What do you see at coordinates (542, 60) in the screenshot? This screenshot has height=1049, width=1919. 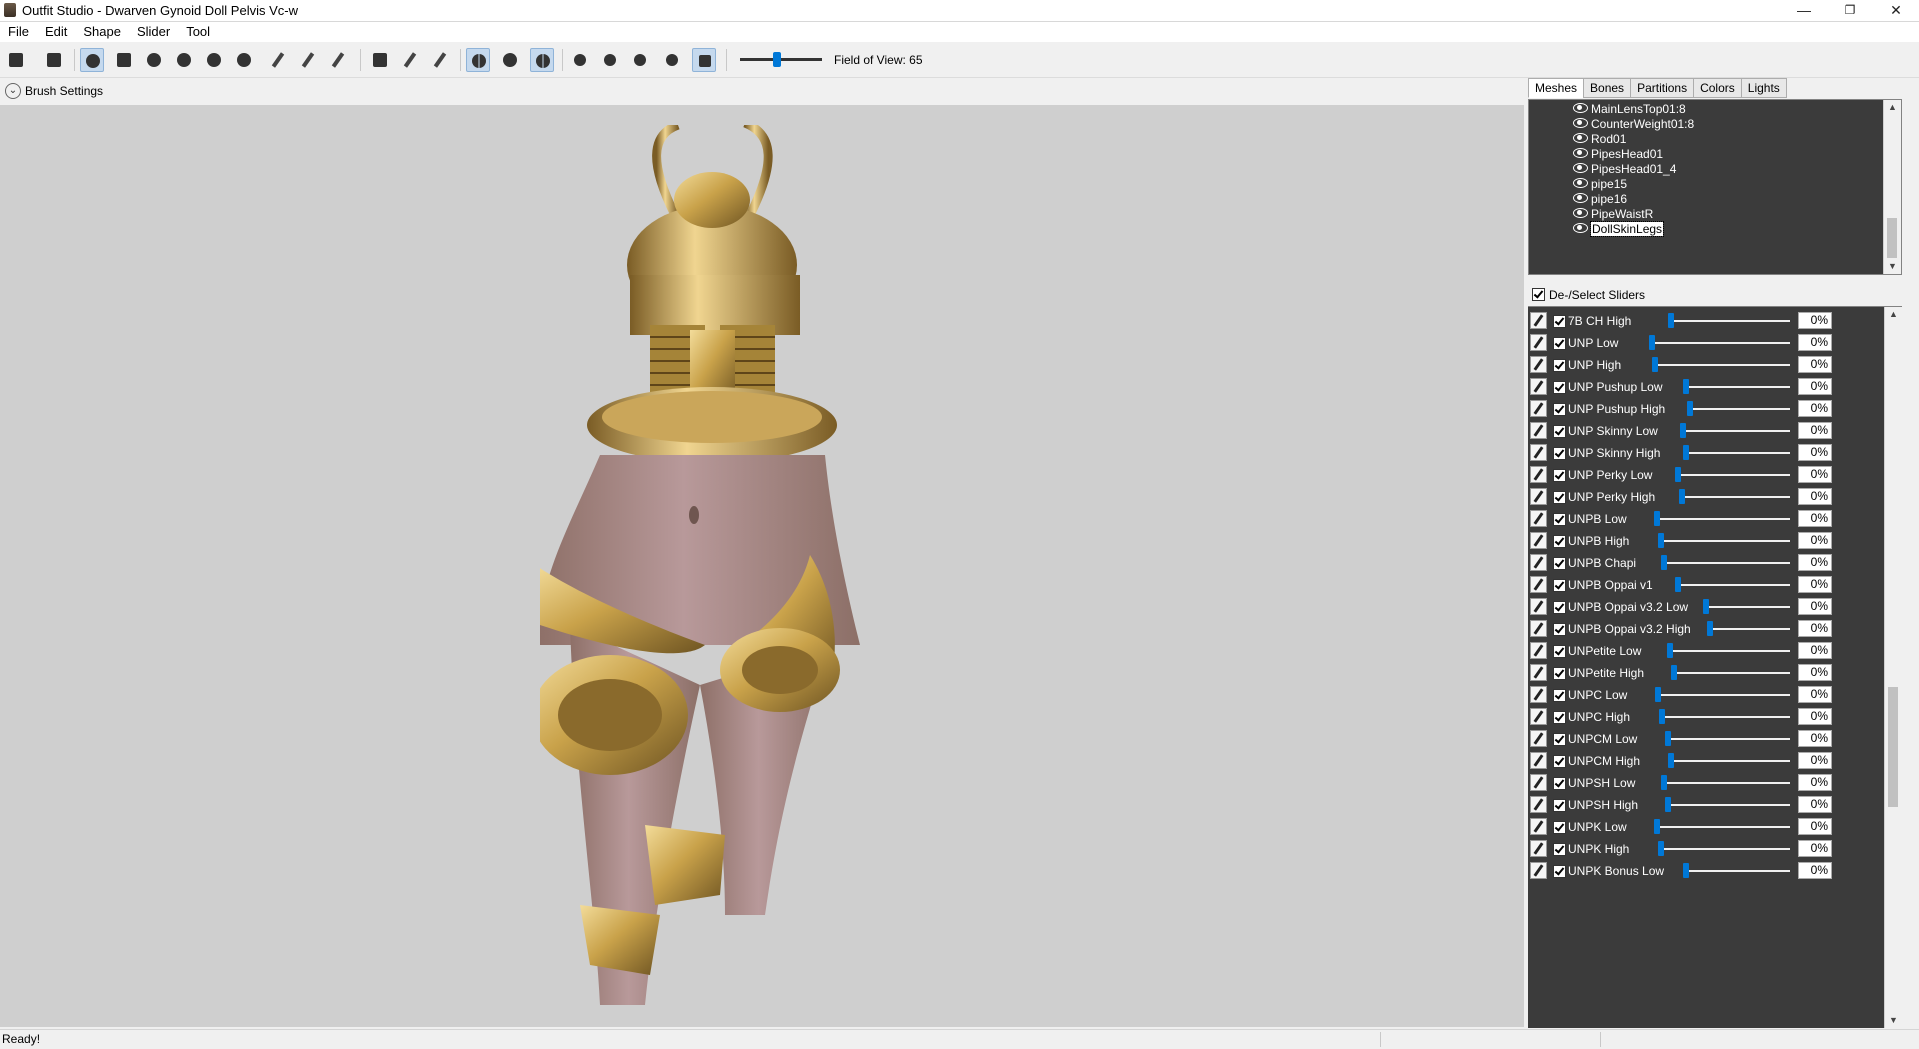 I see `global-brush-icon` at bounding box center [542, 60].